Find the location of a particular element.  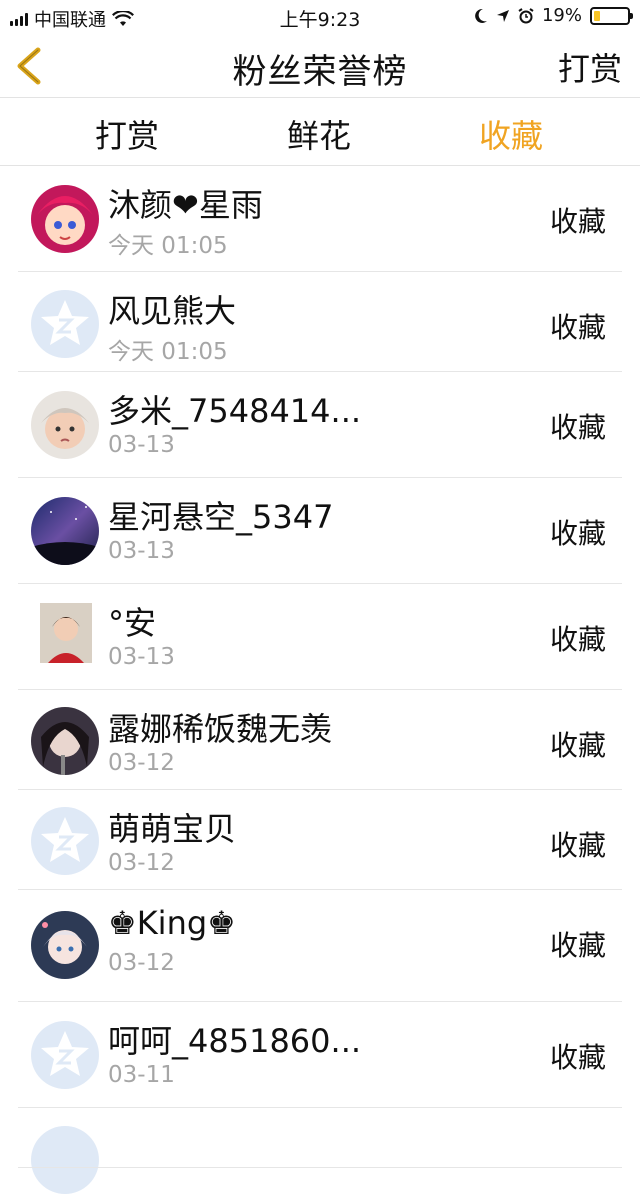

girl-photo-avatar is located at coordinates (66, 633).